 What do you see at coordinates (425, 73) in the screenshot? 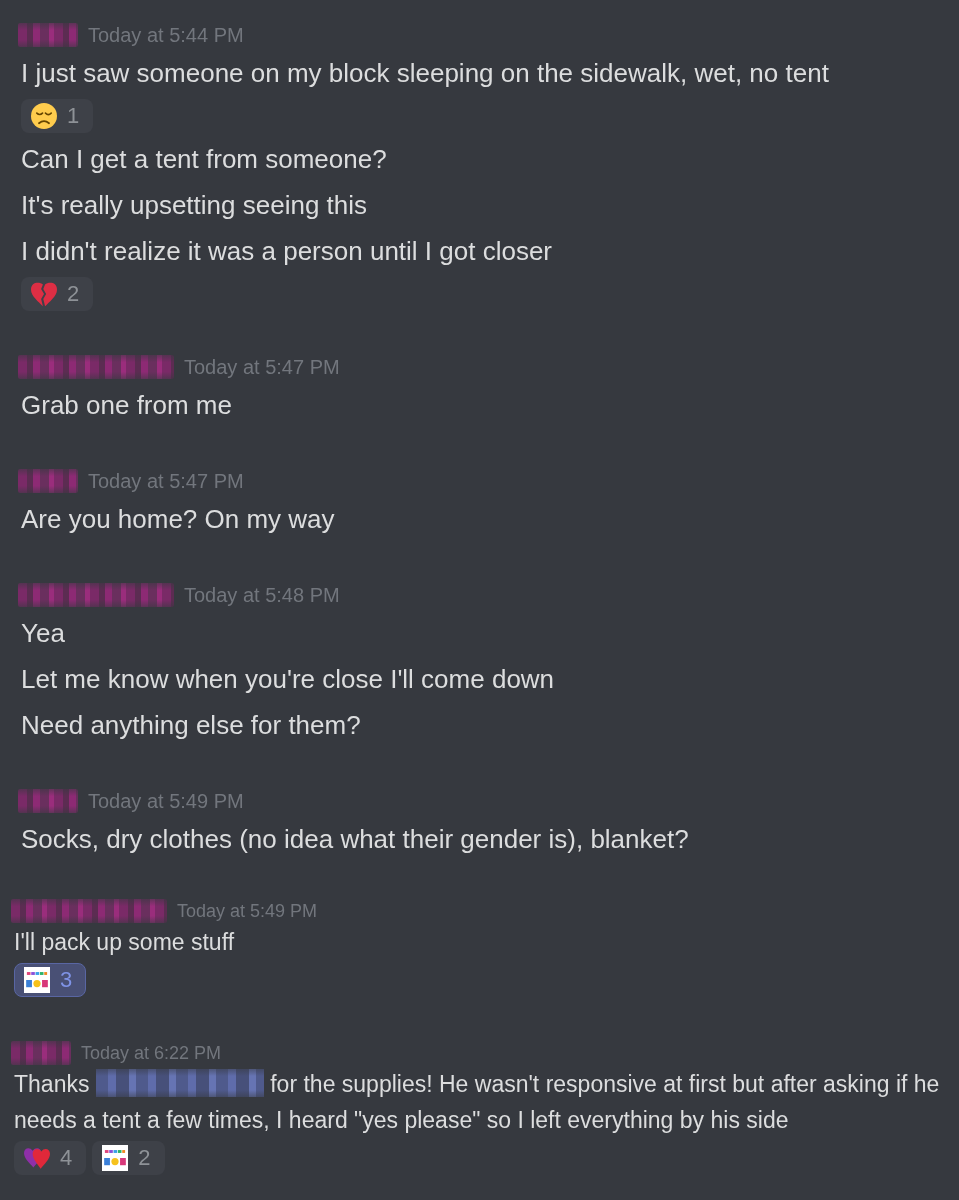
I see `message-text: I just saw someone on my block sleeping on the sidewalk, wet, no tent` at bounding box center [425, 73].